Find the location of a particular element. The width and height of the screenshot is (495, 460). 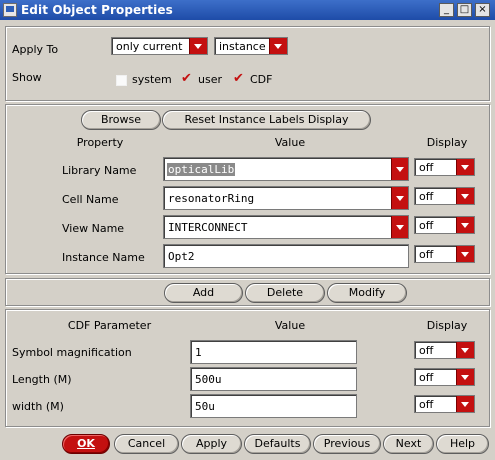

length-value: 500u is located at coordinates (208, 379).